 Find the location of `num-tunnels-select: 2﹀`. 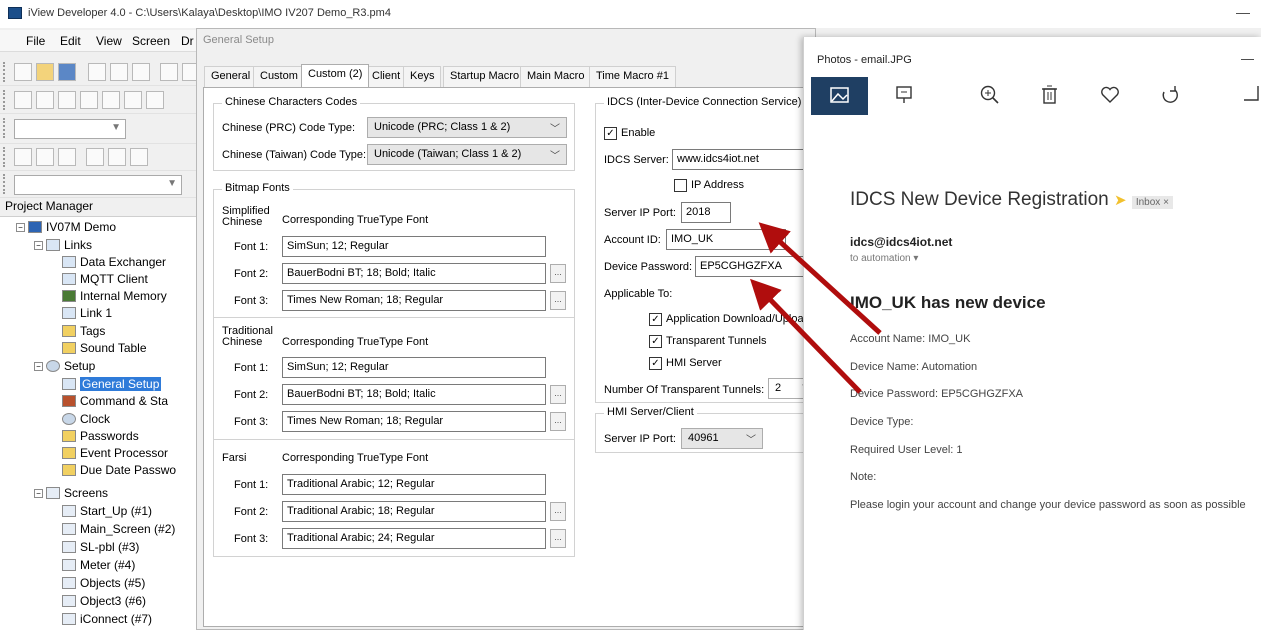

num-tunnels-select: 2﹀ is located at coordinates (790, 388).